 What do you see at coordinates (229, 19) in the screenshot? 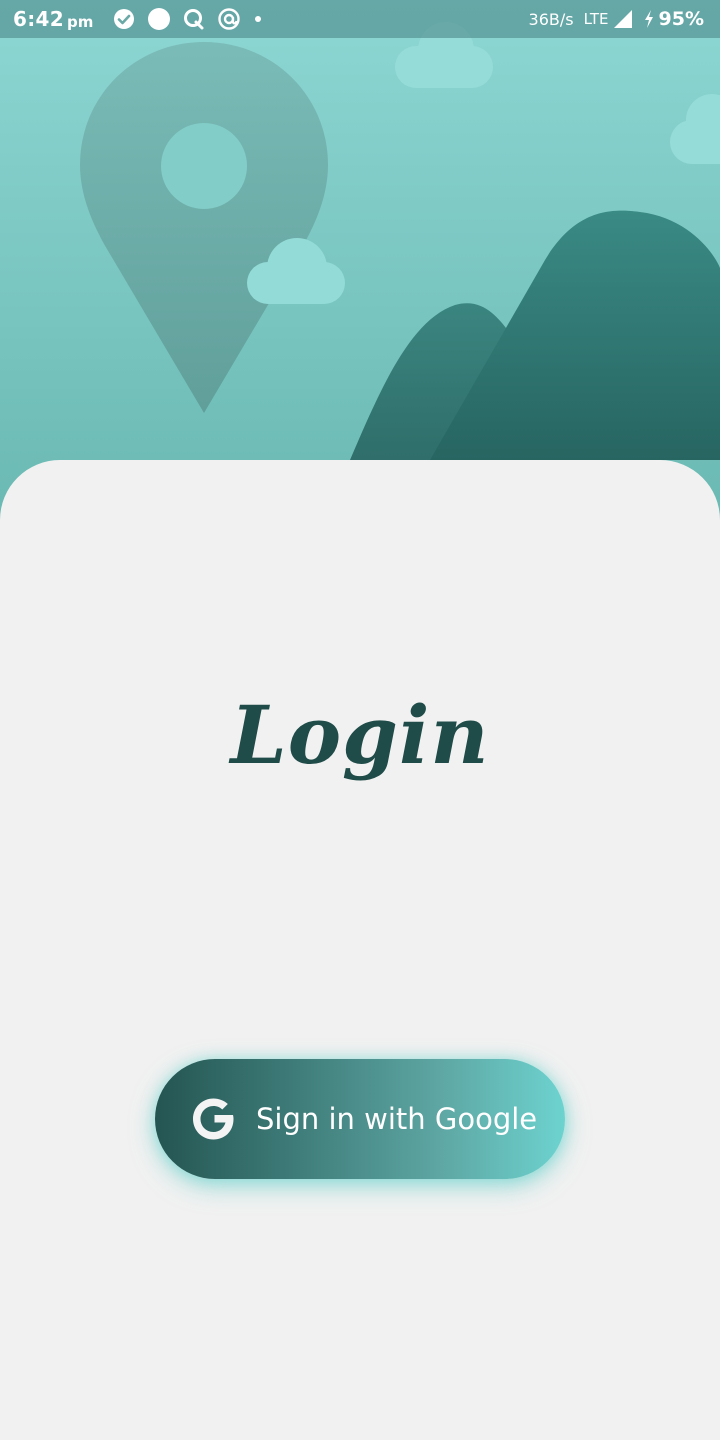
I see `at-sign-icon` at bounding box center [229, 19].